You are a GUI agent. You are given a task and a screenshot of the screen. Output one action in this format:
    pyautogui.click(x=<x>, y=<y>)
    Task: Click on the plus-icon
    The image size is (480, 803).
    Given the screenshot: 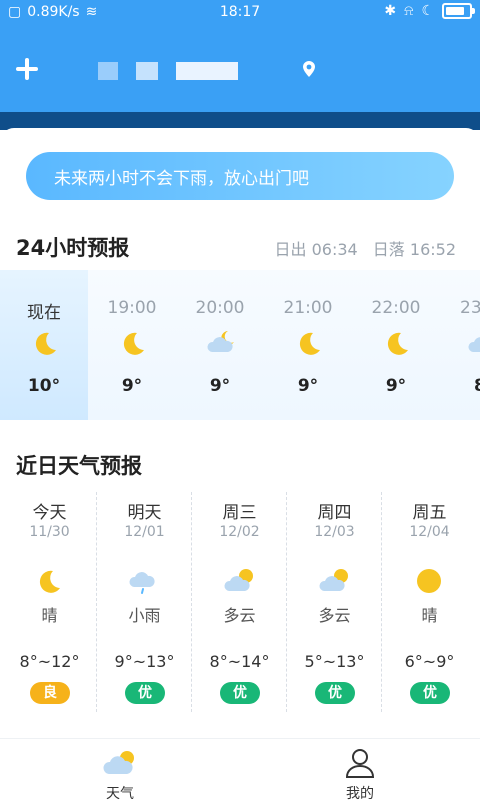 What is the action you would take?
    pyautogui.click(x=27, y=69)
    